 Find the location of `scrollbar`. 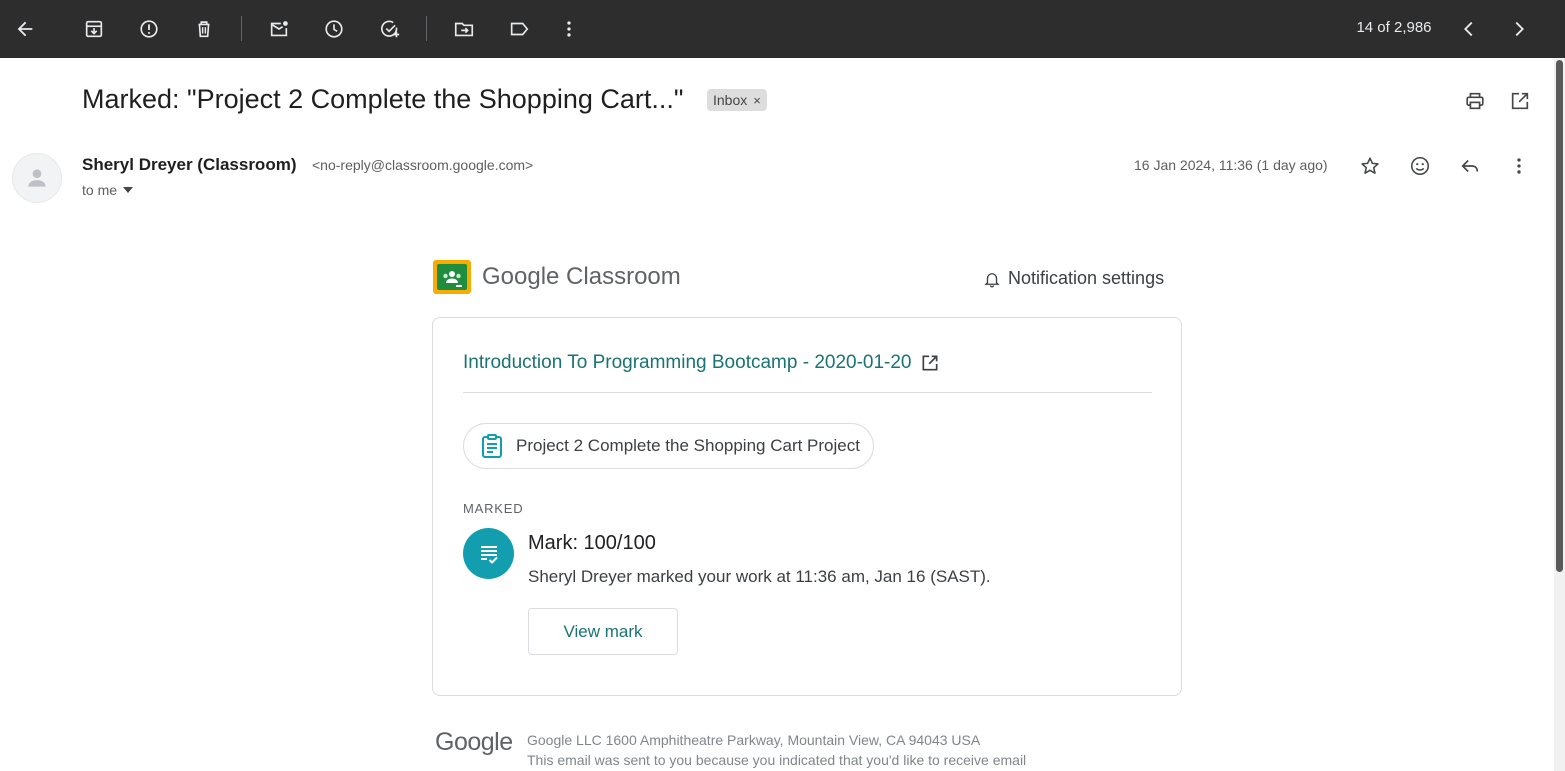

scrollbar is located at coordinates (1559, 414).